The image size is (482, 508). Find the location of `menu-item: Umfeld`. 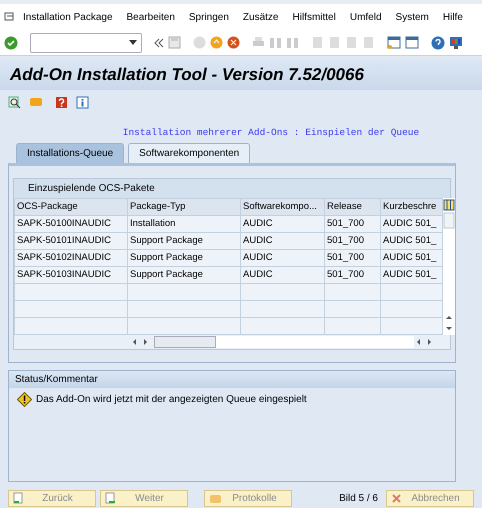

menu-item: Umfeld is located at coordinates (366, 17).